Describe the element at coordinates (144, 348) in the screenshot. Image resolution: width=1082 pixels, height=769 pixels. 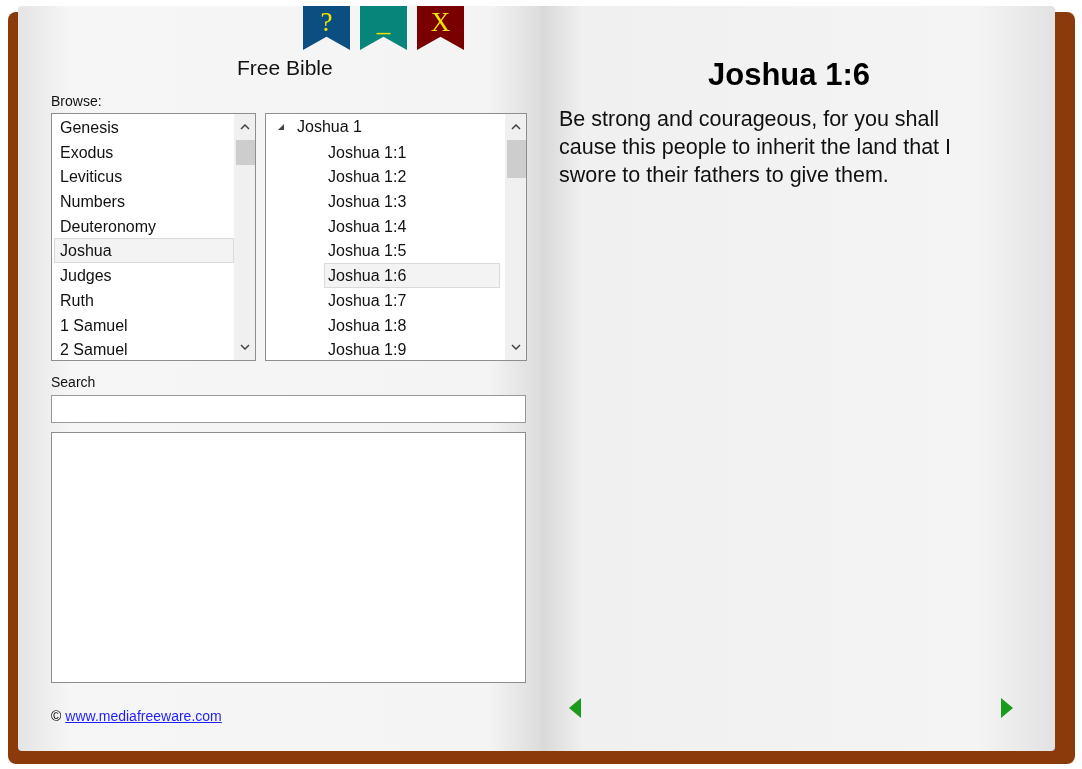
I see `book-item: 2 Samuel` at that location.